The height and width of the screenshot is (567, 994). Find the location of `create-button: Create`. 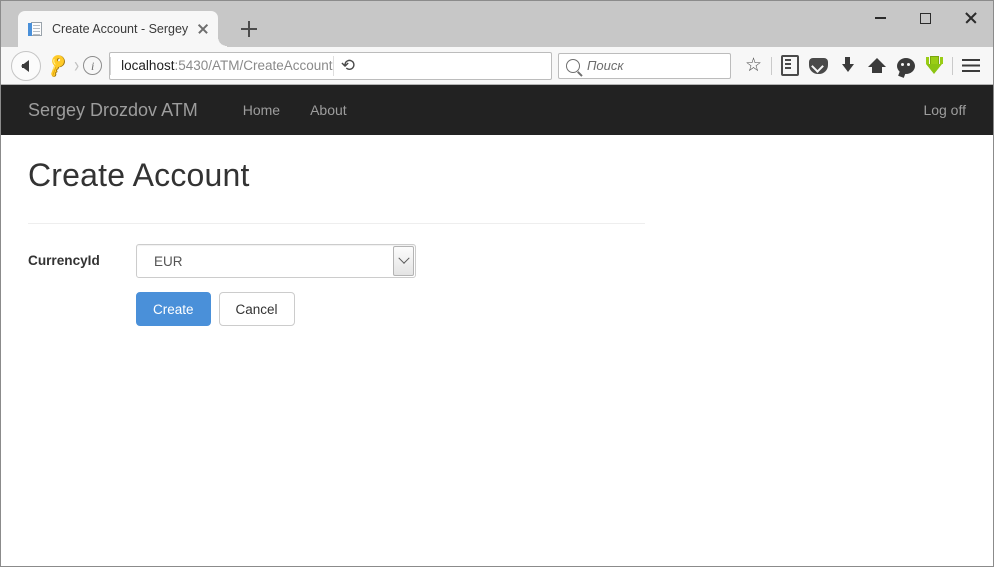

create-button: Create is located at coordinates (173, 309).